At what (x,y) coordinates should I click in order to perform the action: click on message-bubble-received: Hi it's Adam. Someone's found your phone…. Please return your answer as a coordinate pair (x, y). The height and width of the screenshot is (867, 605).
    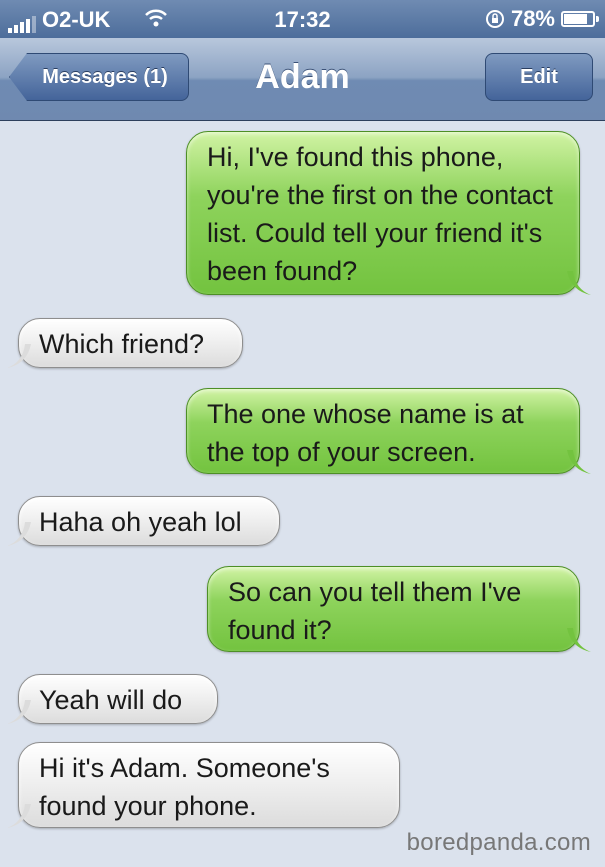
    Looking at the image, I should click on (203, 785).